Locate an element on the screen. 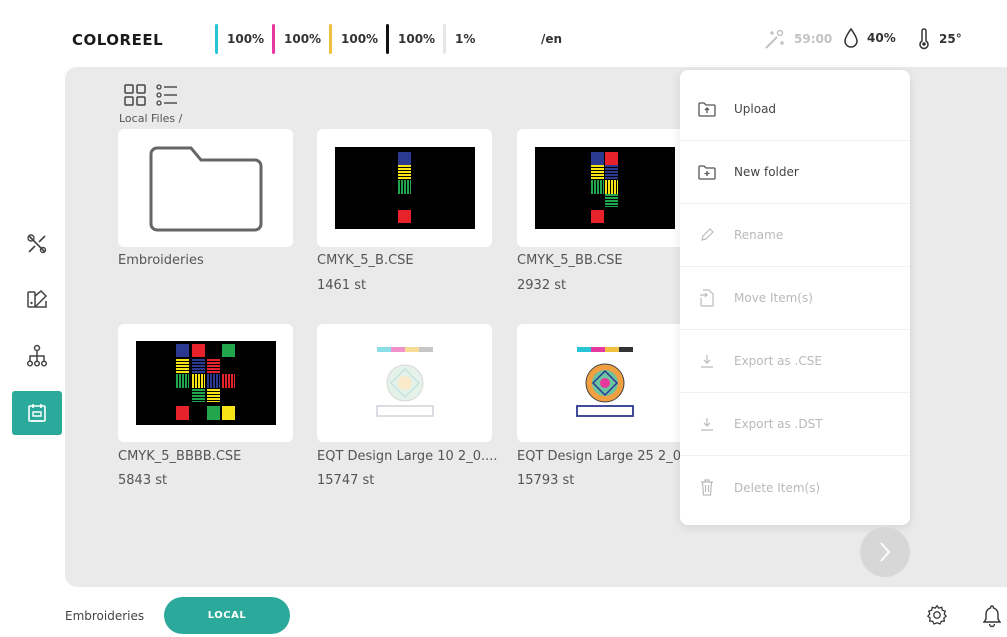 The width and height of the screenshot is (1007, 637). ink-value: 1% is located at coordinates (465, 39).